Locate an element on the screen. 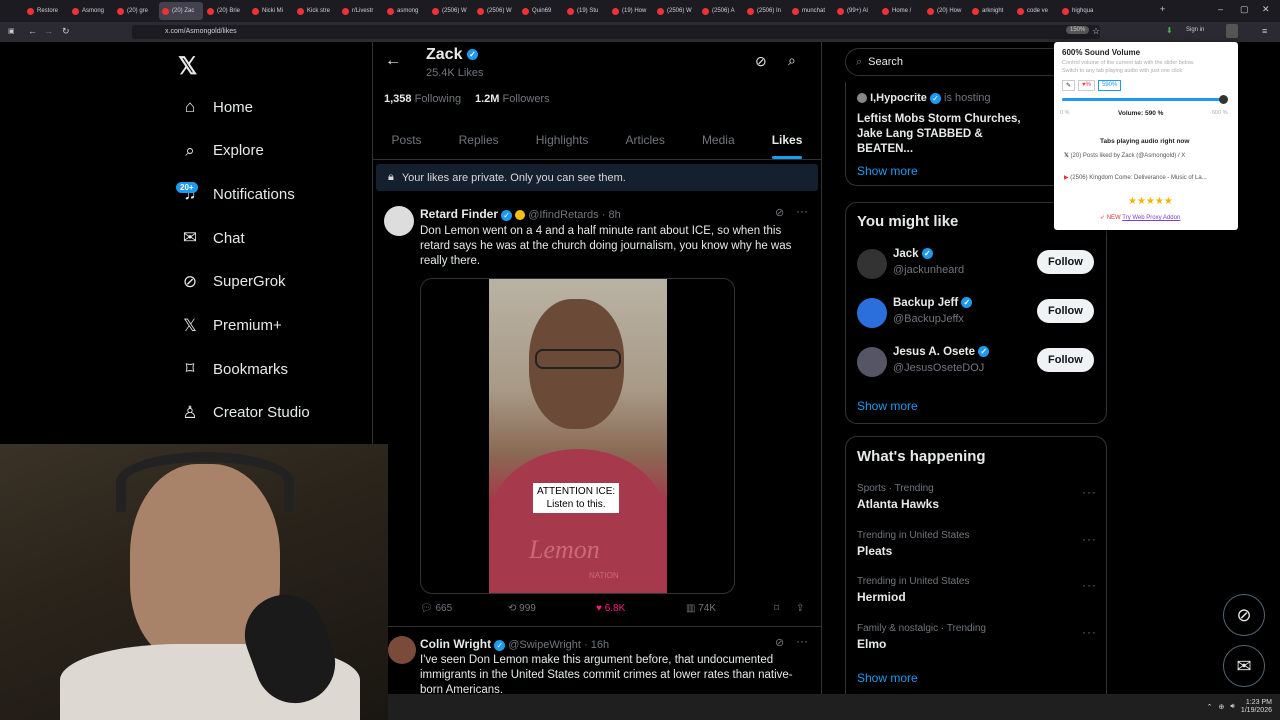 Image resolution: width=1280 pixels, height=720 pixels. browser-tab: munchat is located at coordinates (811, 11).